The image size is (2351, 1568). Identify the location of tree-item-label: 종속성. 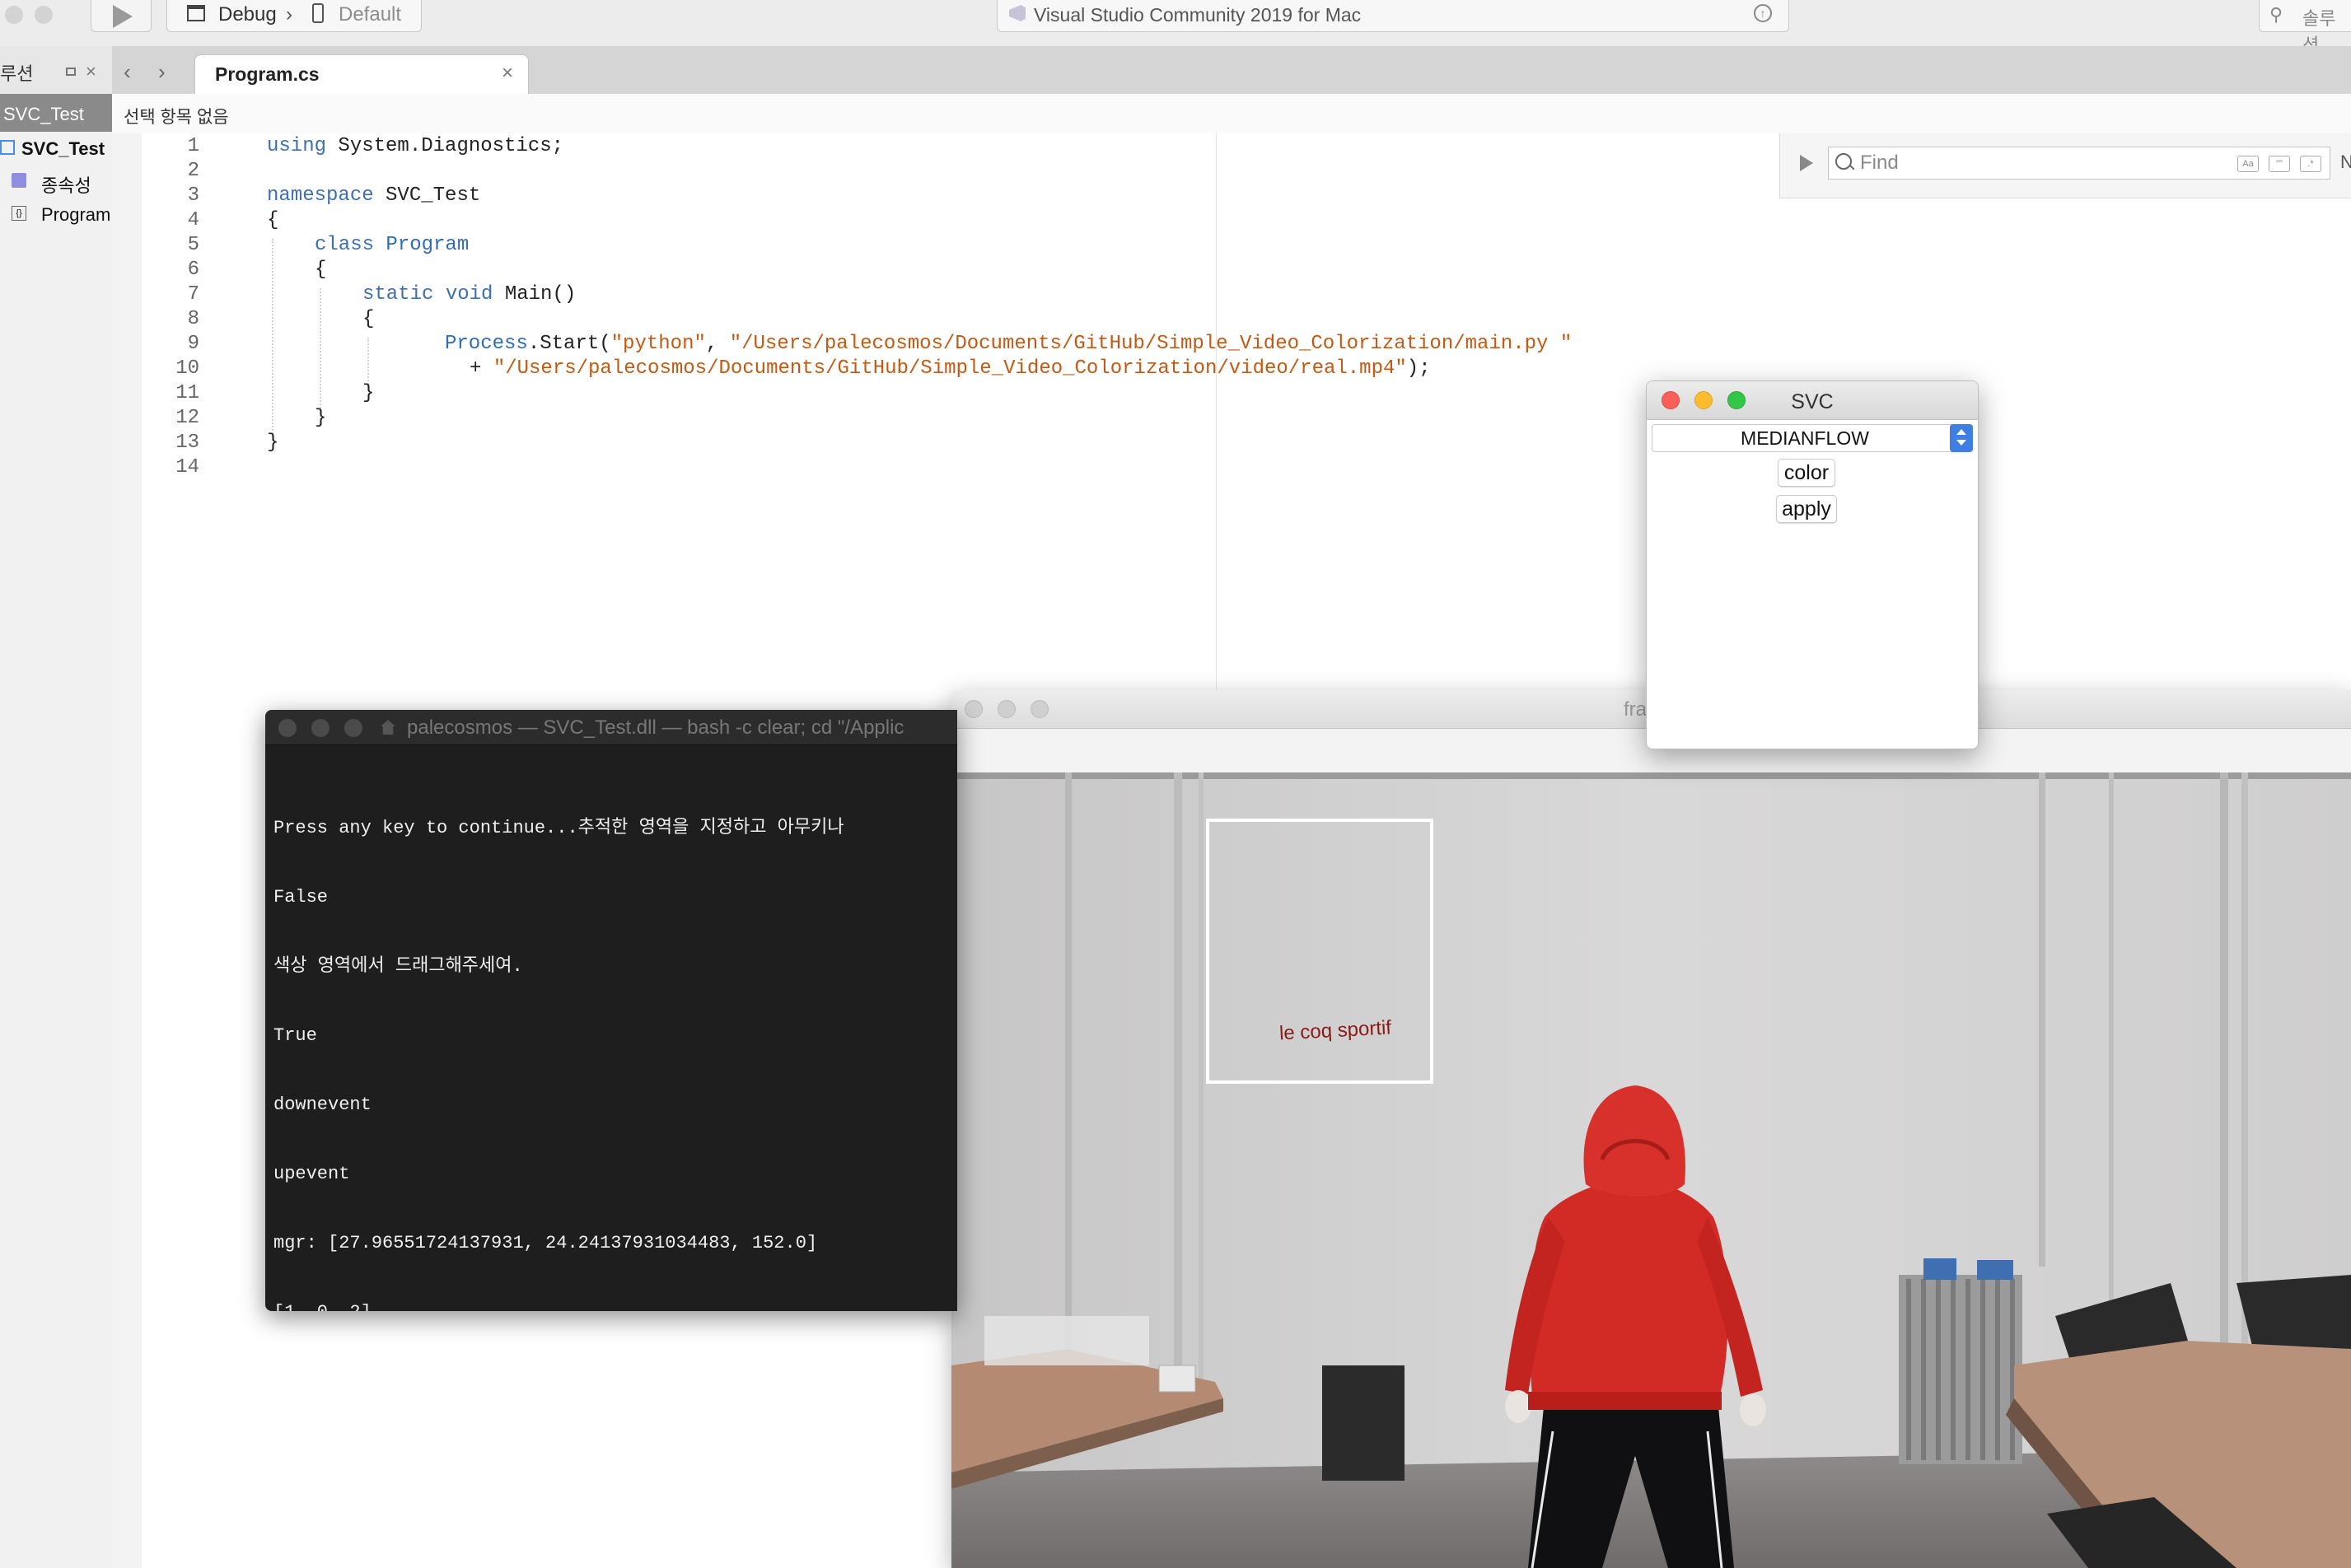
(66, 185).